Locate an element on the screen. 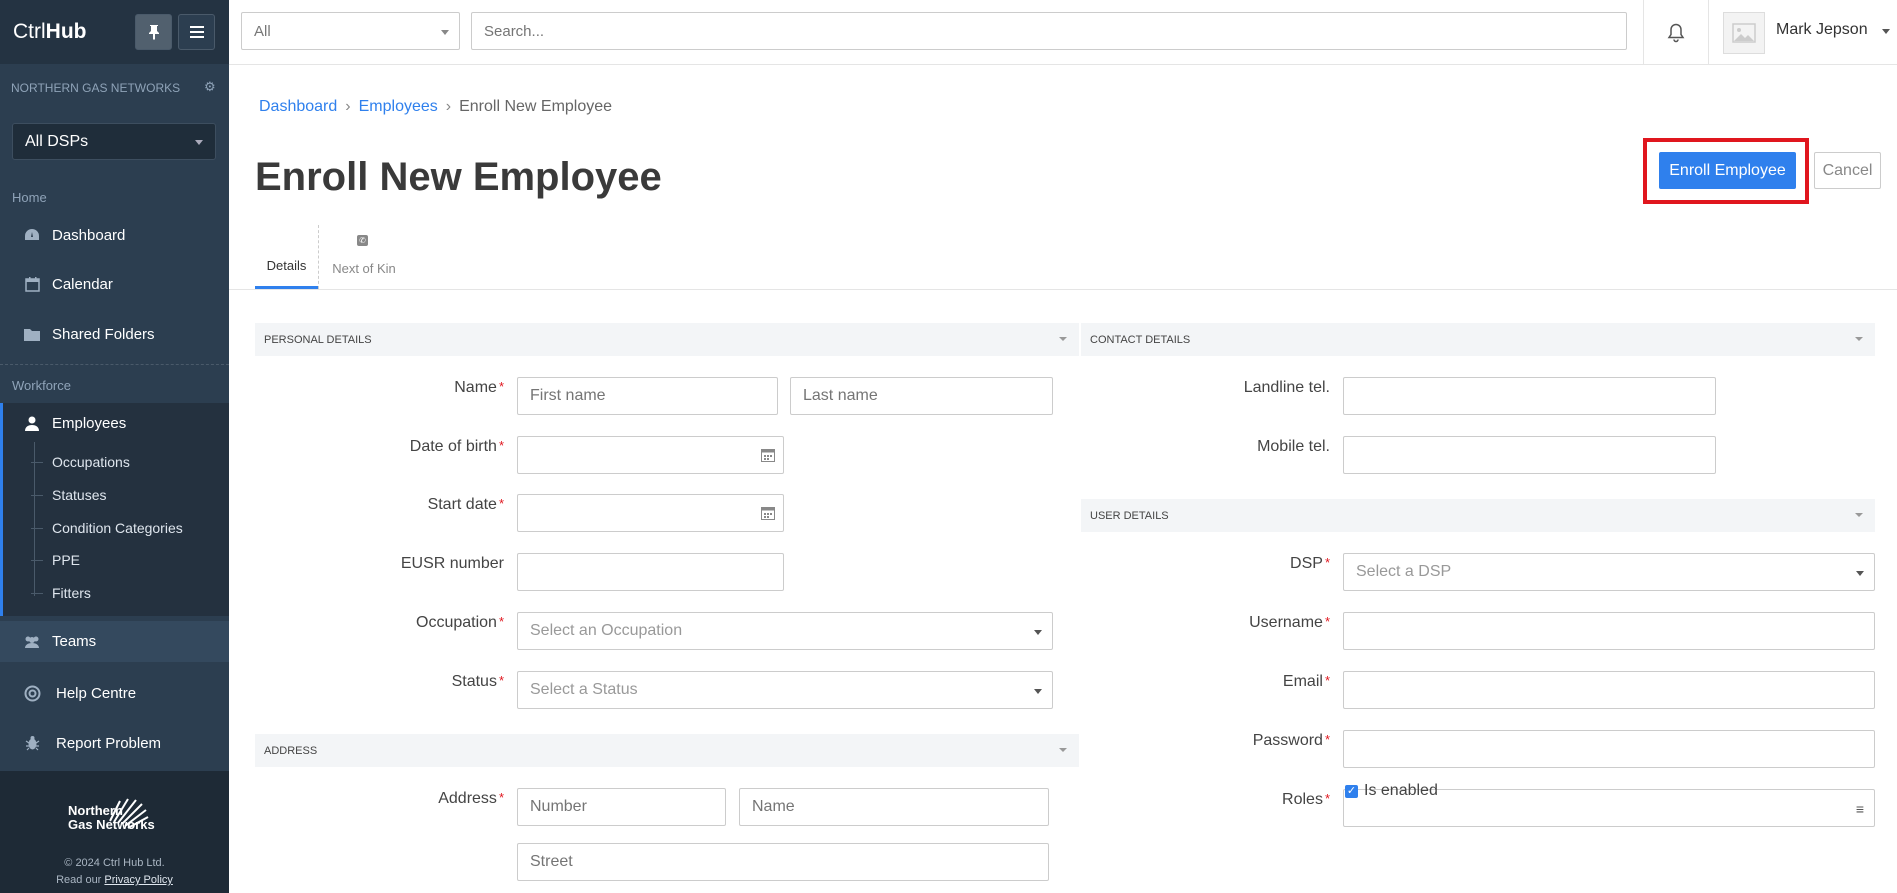 The width and height of the screenshot is (1897, 893). address-name-input is located at coordinates (894, 807).